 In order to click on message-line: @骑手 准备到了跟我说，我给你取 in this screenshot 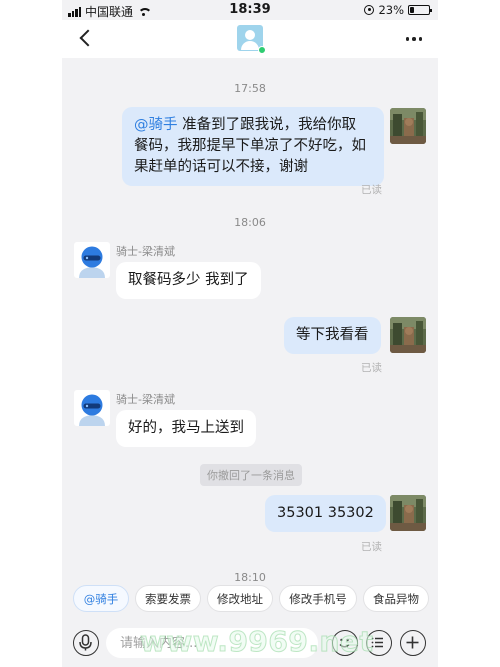, I will do `click(245, 125)`.